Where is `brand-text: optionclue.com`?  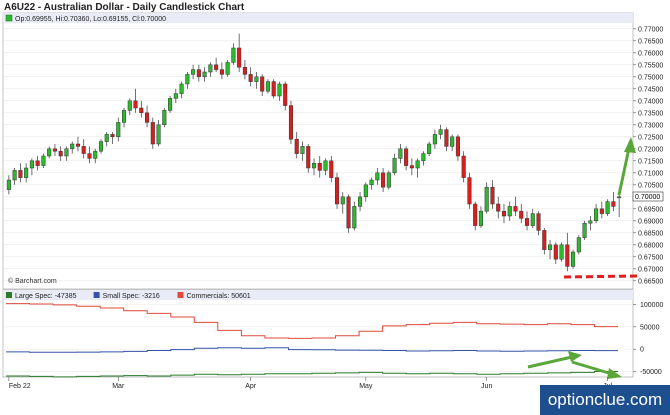 brand-text: optionclue.com is located at coordinates (605, 399).